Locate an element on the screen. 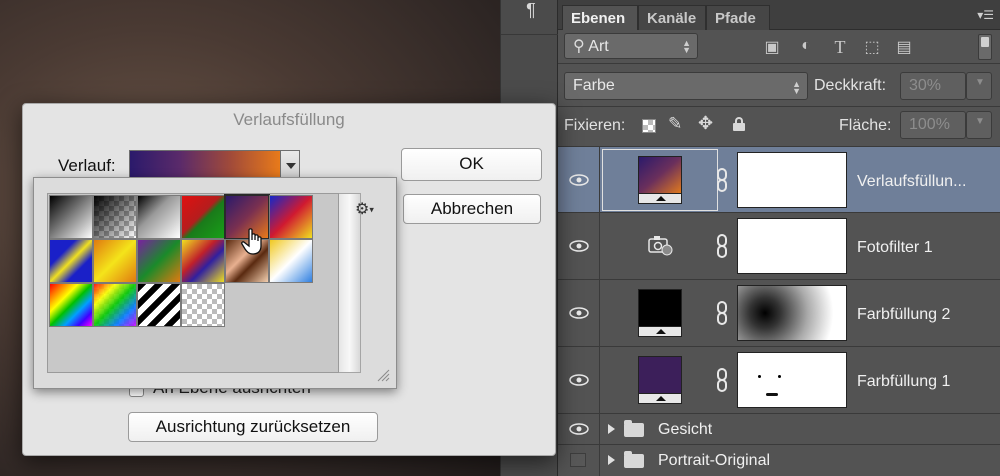 The width and height of the screenshot is (1000, 476). tab-channels: Kanäle is located at coordinates (672, 17).